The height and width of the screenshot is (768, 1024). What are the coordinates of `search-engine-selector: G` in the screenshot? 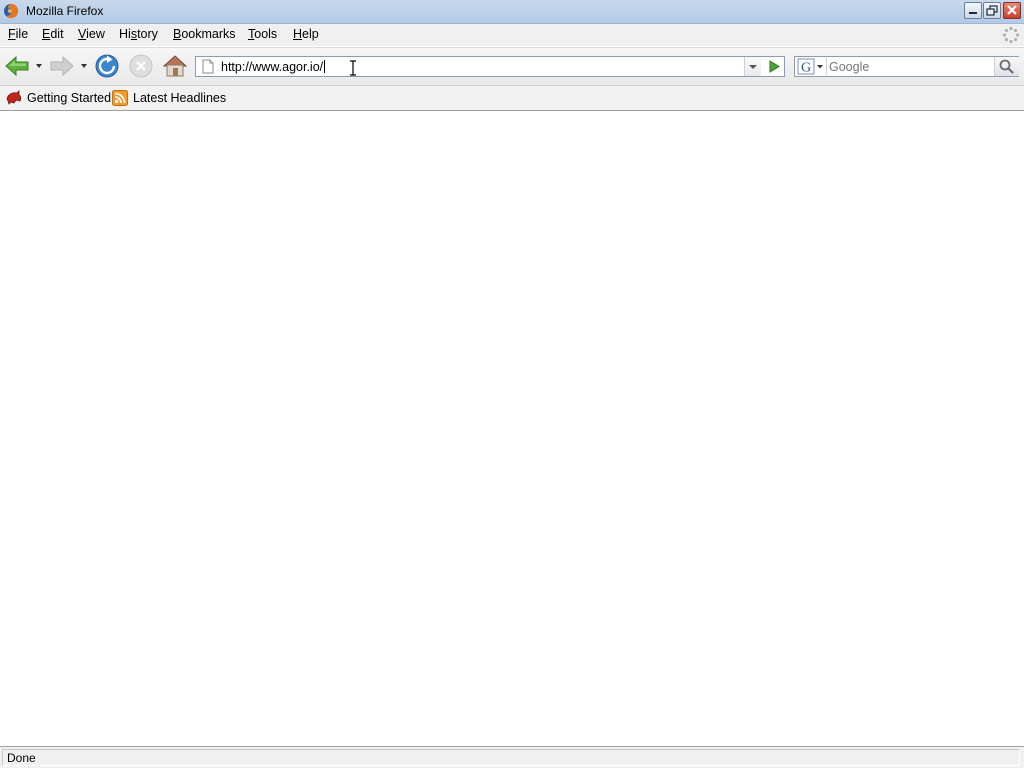 It's located at (811, 67).